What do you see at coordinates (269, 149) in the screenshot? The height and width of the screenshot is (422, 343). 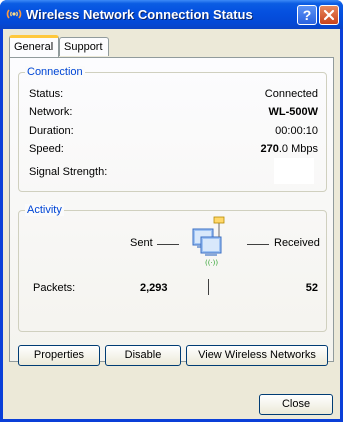 I see `speed-value-integer: 270` at bounding box center [269, 149].